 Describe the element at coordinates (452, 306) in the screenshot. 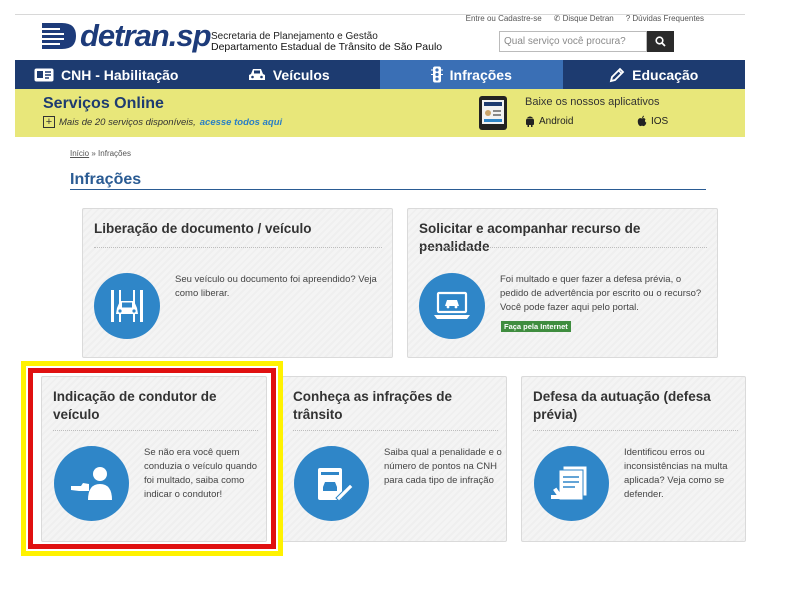

I see `laptop-icon` at that location.